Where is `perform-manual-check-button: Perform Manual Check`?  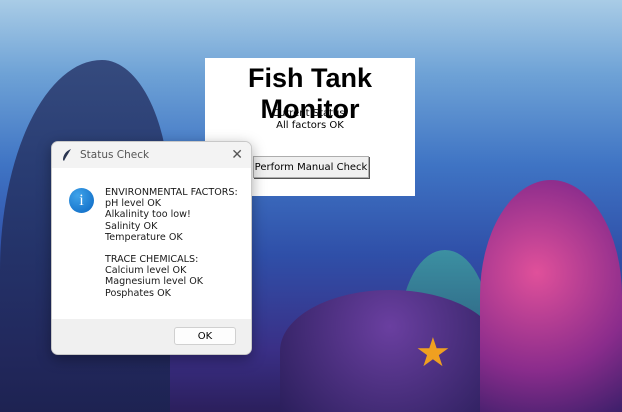 perform-manual-check-button: Perform Manual Check is located at coordinates (311, 167).